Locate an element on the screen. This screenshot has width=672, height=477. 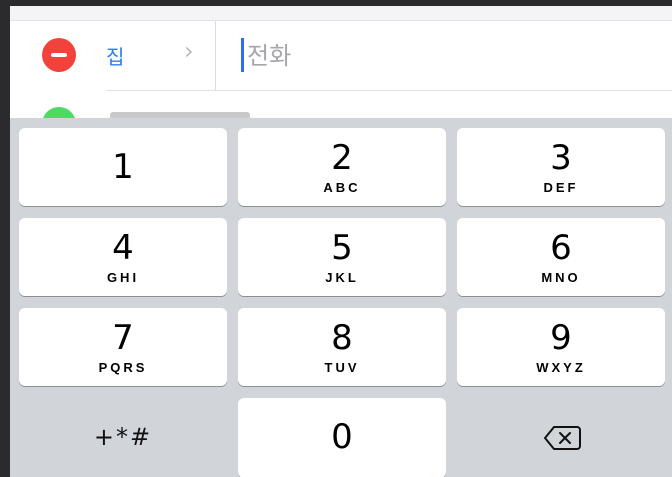
key-letters: DEF is located at coordinates (561, 187).